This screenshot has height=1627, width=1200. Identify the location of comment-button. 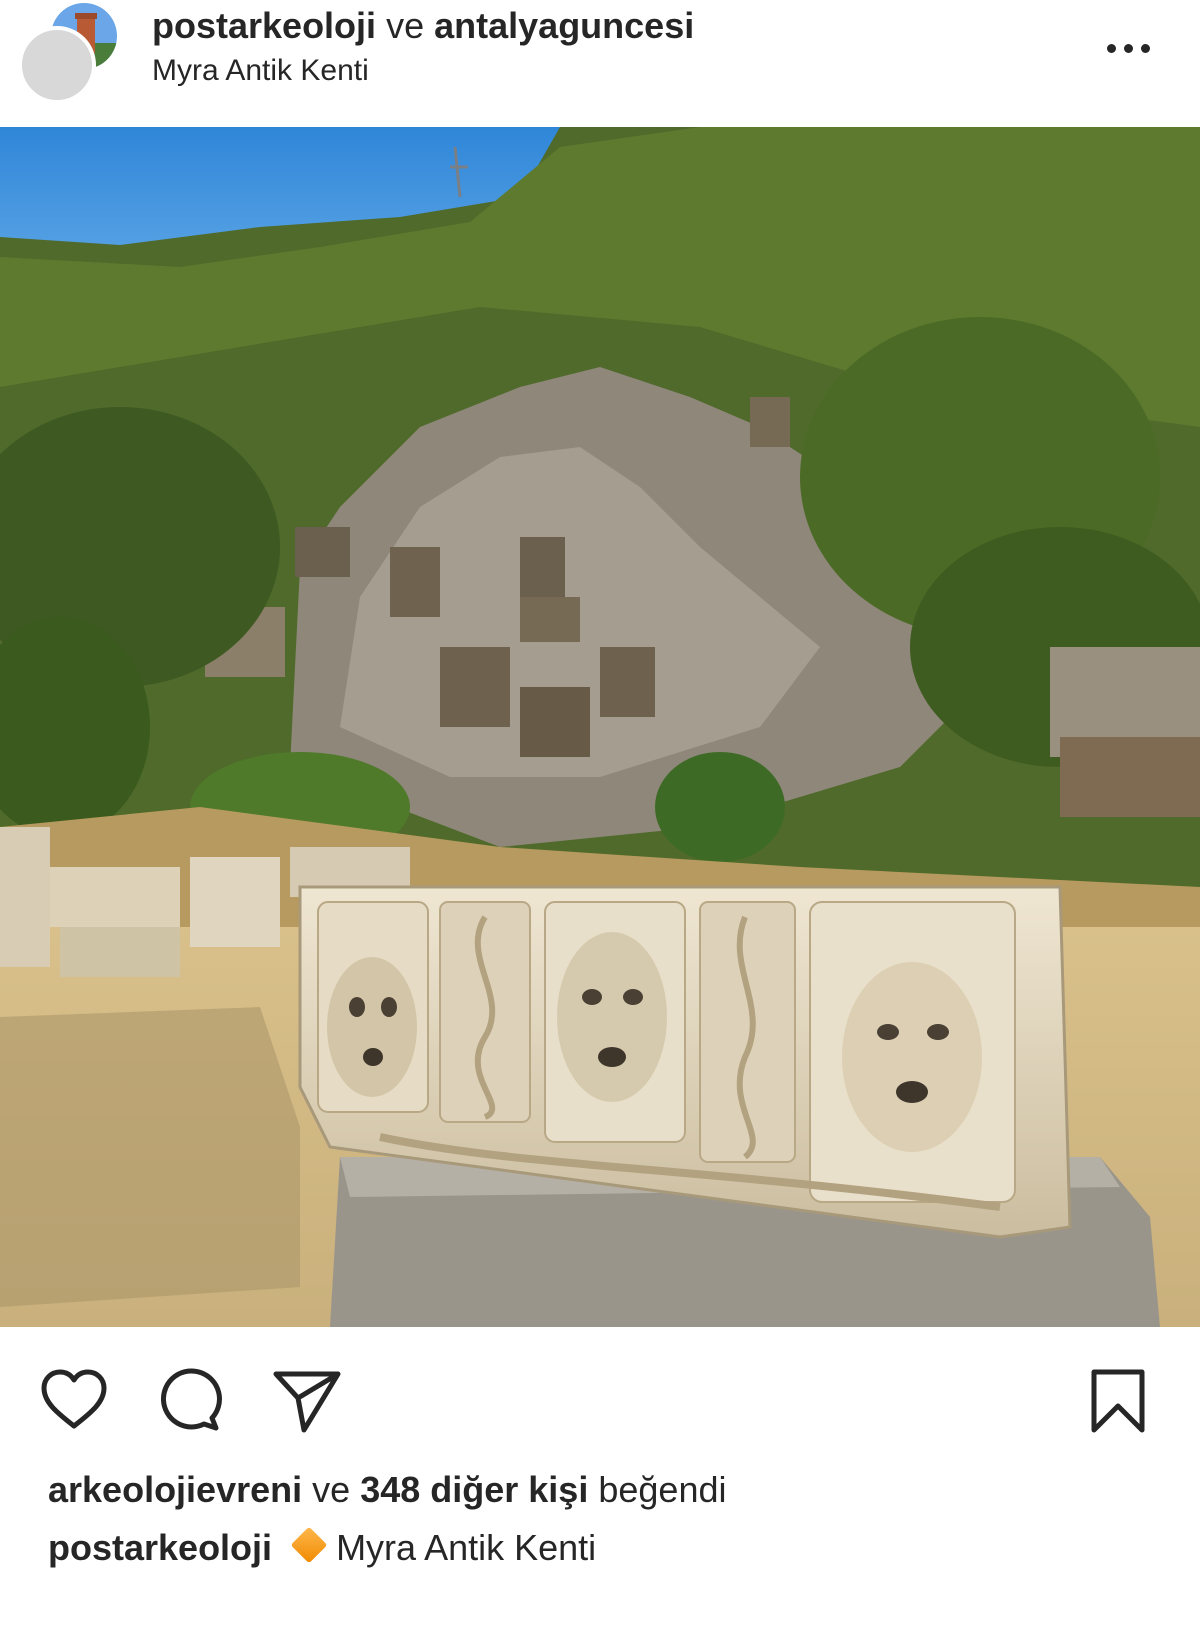
(190, 1400).